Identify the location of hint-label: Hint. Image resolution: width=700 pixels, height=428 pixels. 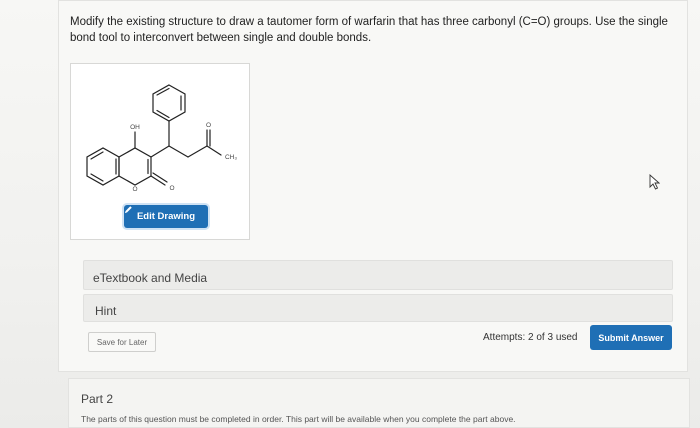
(106, 311).